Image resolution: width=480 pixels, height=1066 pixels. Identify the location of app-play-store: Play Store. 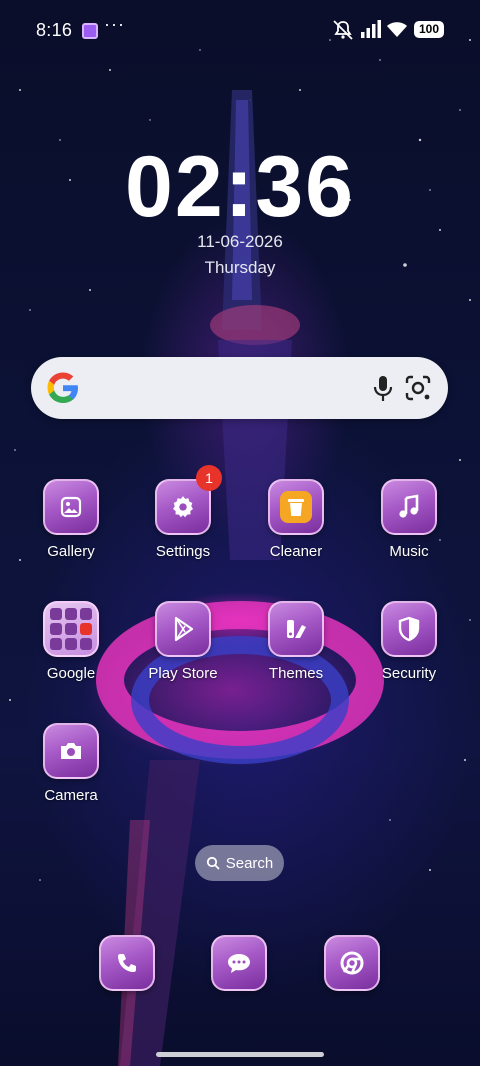
(183, 641).